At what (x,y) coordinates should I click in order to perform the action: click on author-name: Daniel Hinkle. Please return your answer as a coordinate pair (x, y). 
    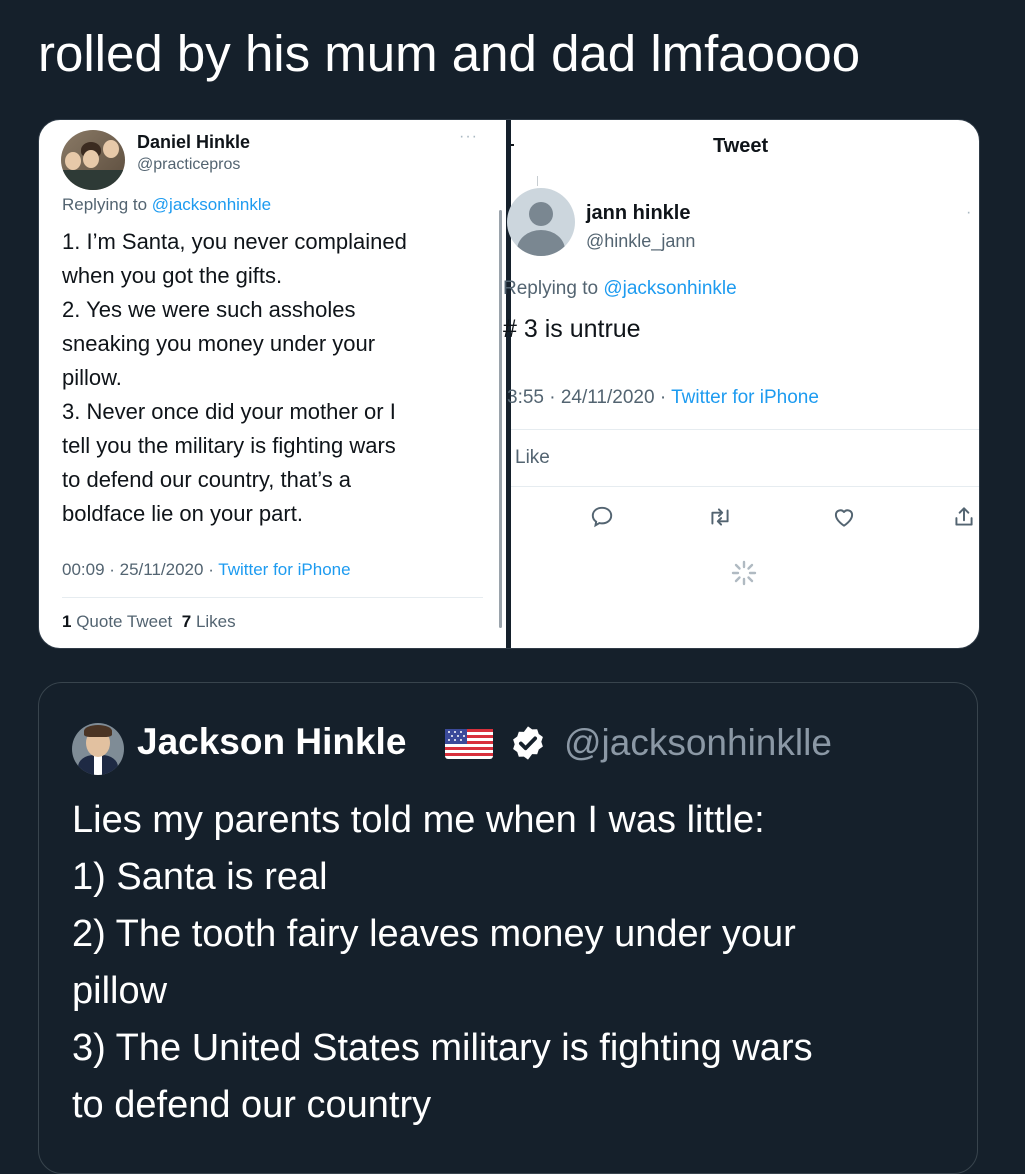
    Looking at the image, I should click on (193, 142).